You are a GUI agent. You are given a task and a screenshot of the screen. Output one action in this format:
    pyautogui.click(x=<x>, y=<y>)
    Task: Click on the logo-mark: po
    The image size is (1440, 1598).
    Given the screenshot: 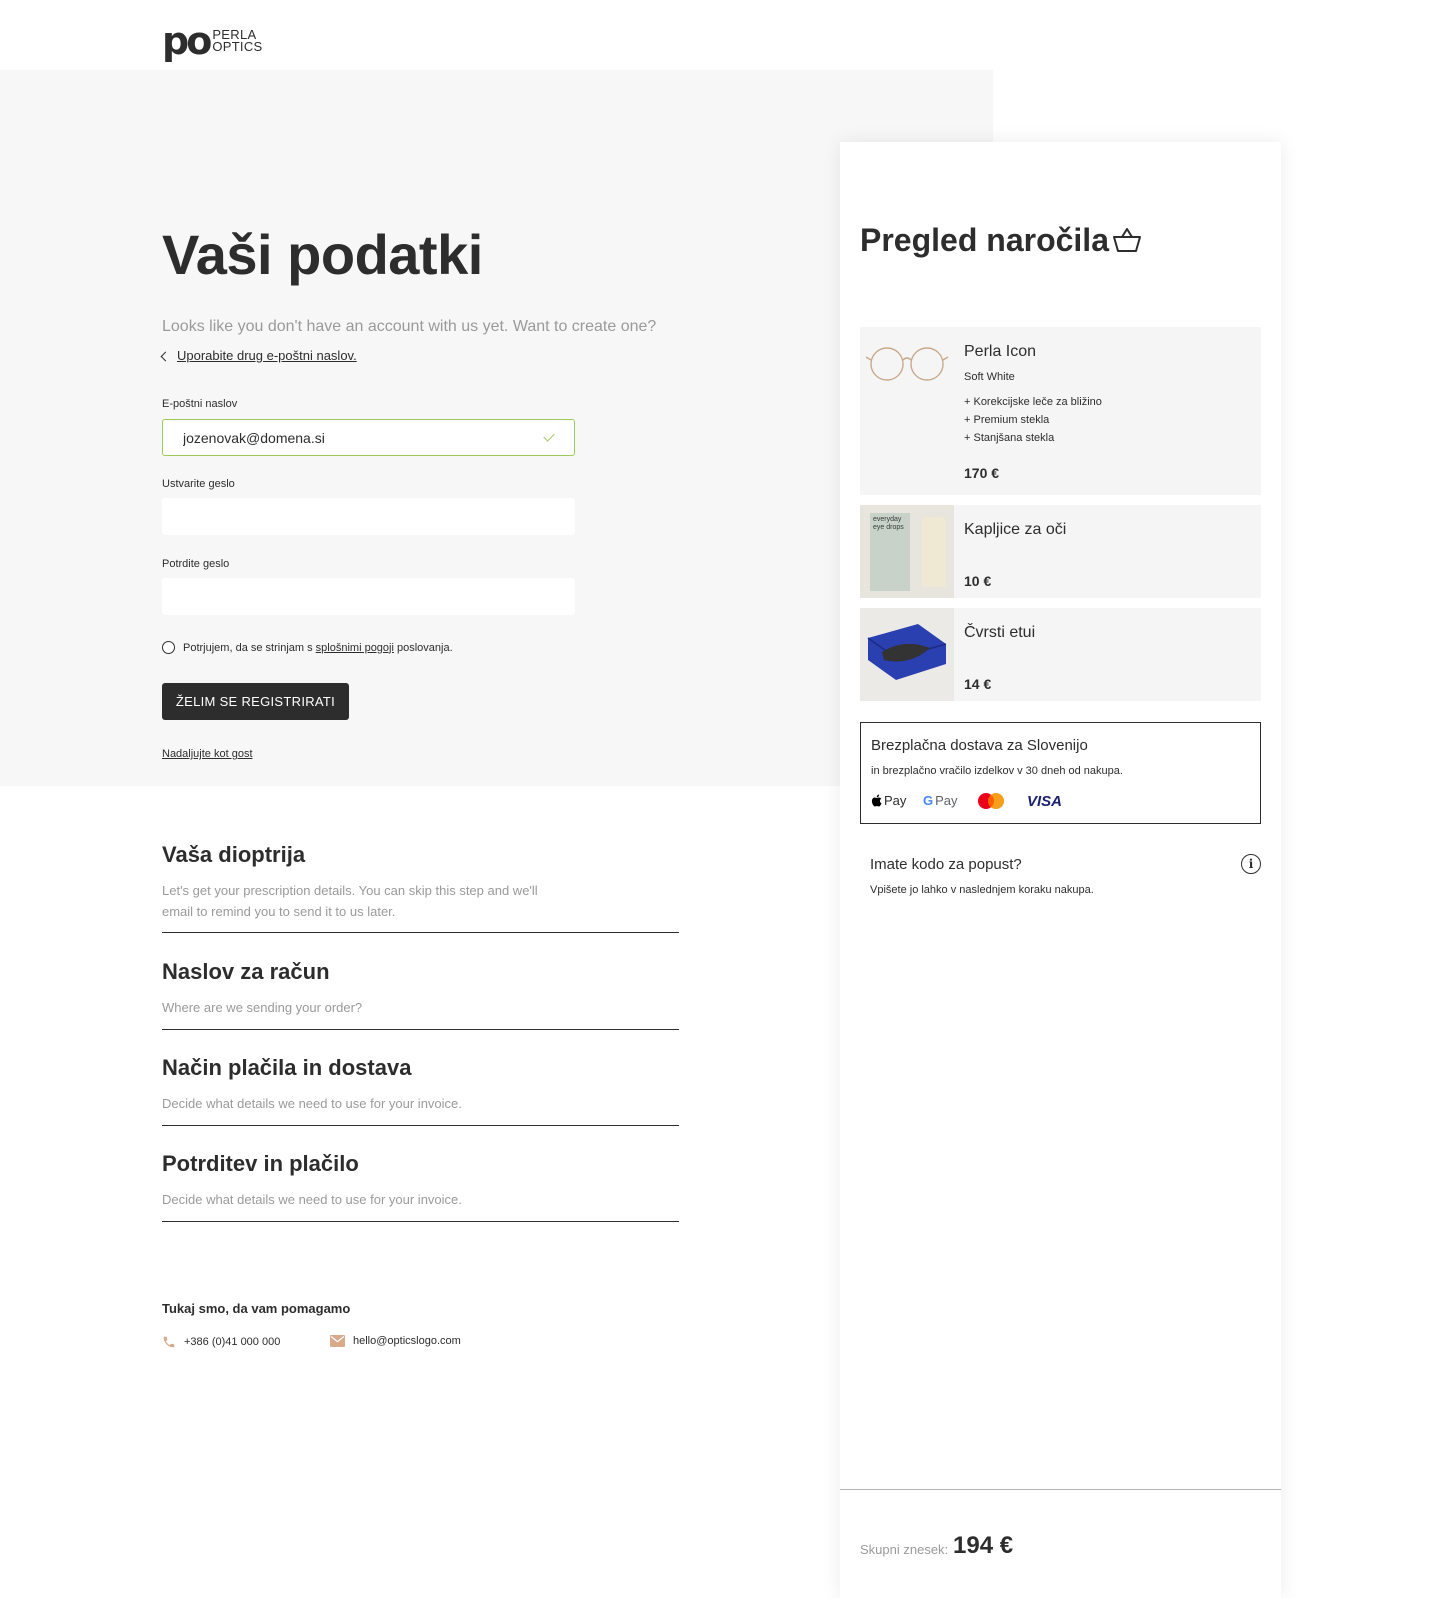 What is the action you would take?
    pyautogui.click(x=187, y=41)
    